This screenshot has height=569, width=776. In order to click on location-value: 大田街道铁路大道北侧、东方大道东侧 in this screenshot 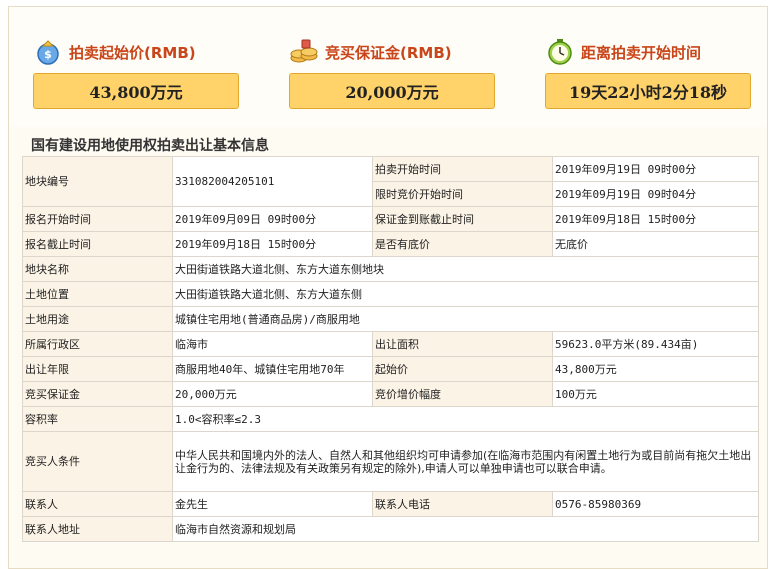, I will do `click(465, 294)`.